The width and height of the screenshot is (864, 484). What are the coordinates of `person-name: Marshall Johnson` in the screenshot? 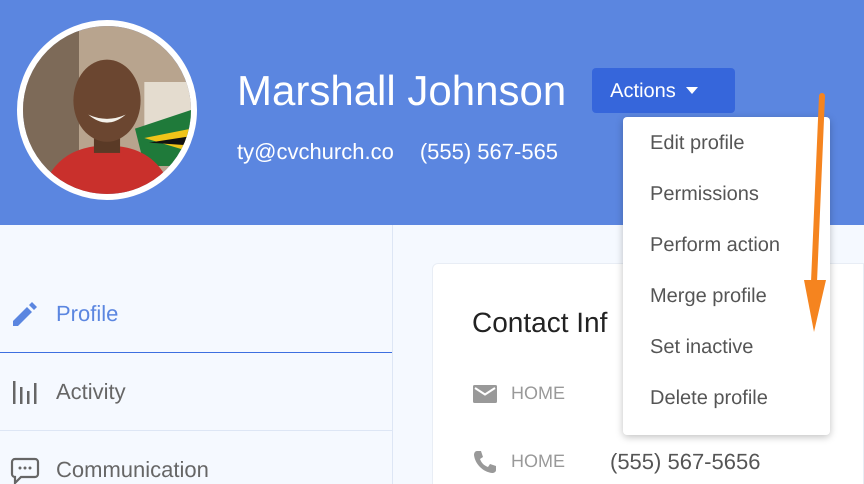 It's located at (401, 91).